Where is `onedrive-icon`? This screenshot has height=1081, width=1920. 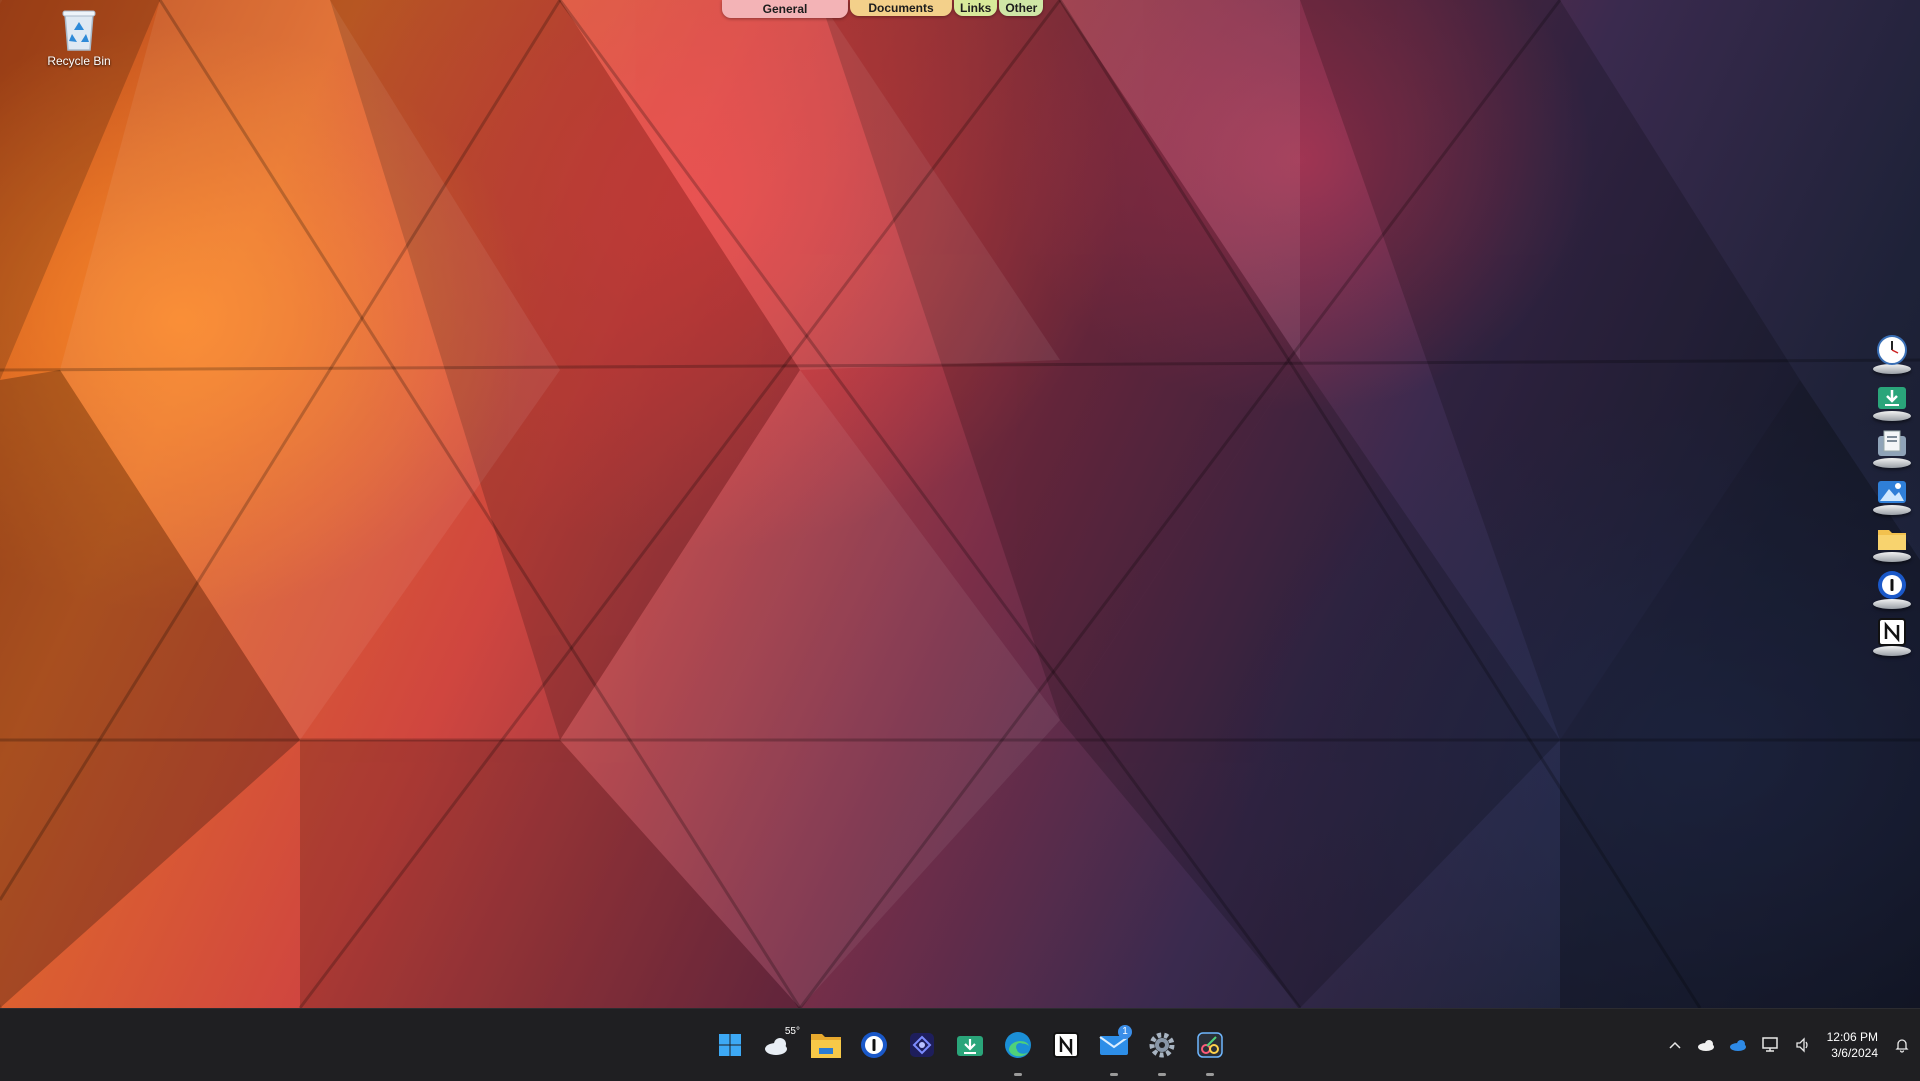 onedrive-icon is located at coordinates (1737, 1045).